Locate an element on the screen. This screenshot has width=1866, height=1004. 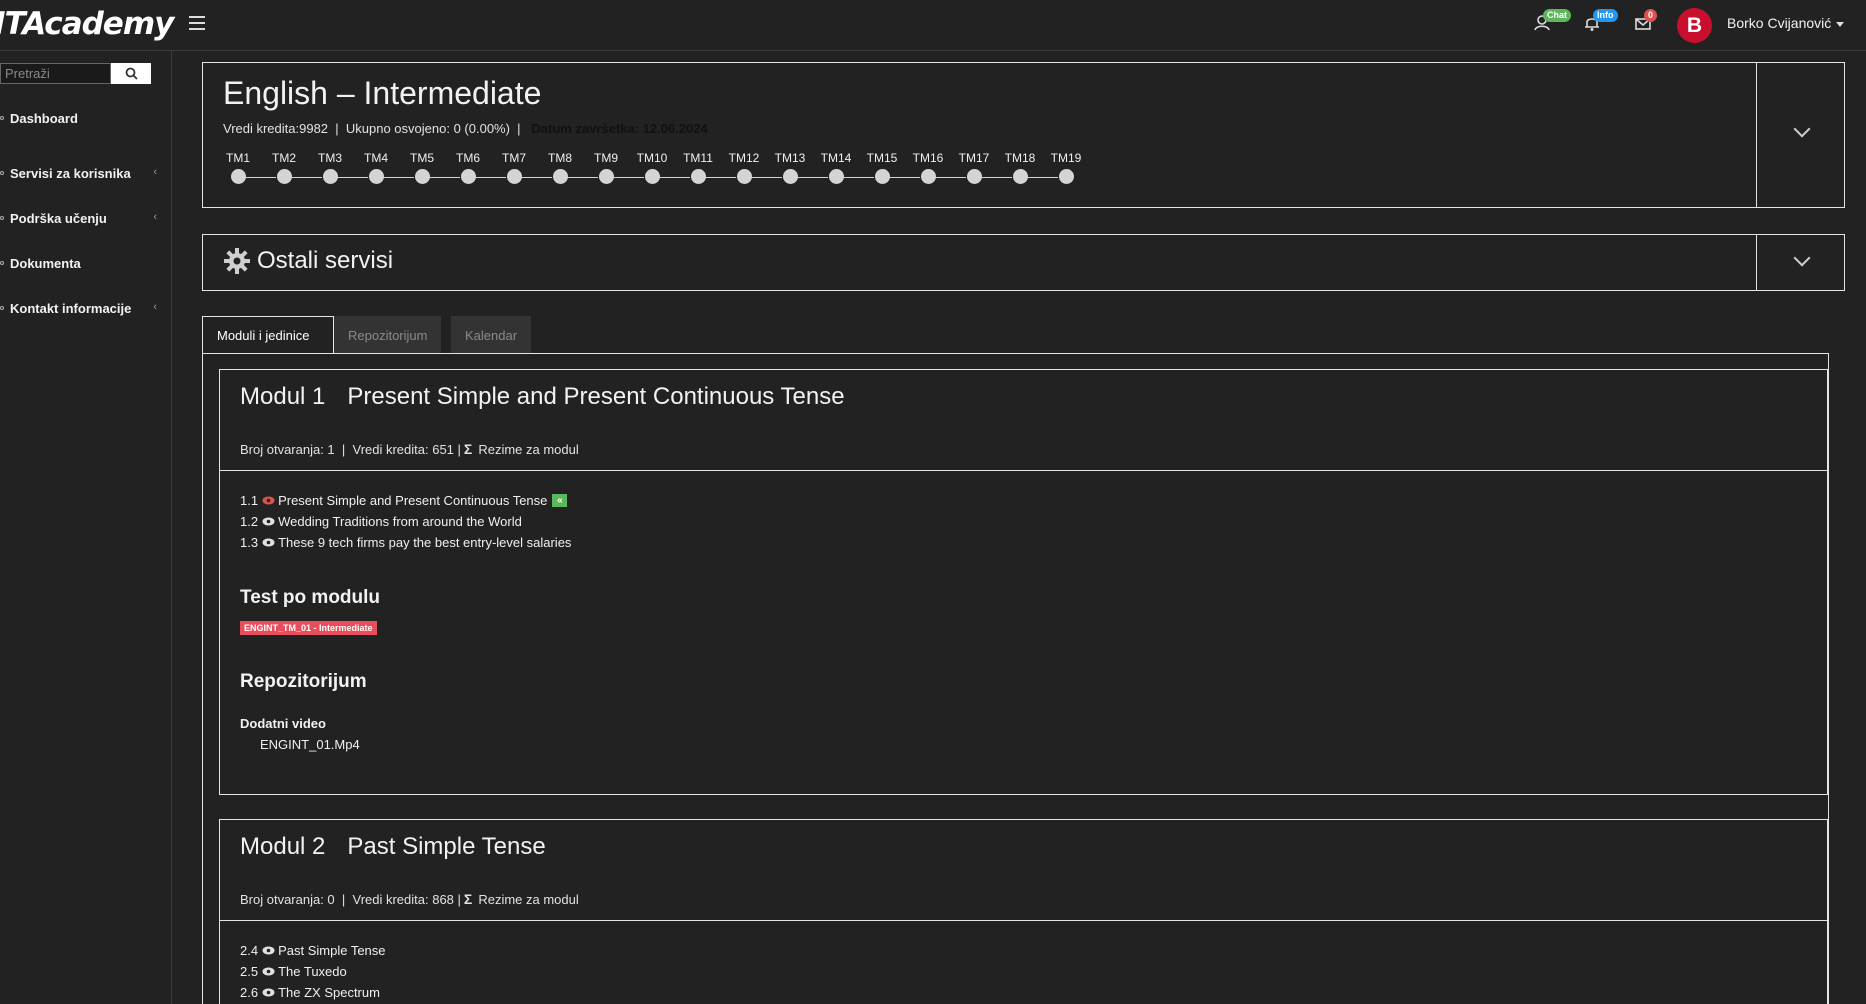
other-services-header: Ostali servisi is located at coordinates (308, 261).